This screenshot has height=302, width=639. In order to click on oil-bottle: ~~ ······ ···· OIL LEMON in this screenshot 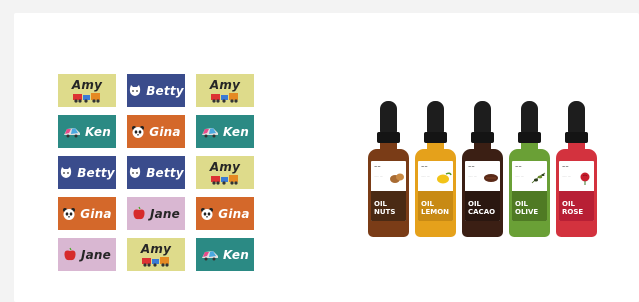, I will do `click(435, 169)`.